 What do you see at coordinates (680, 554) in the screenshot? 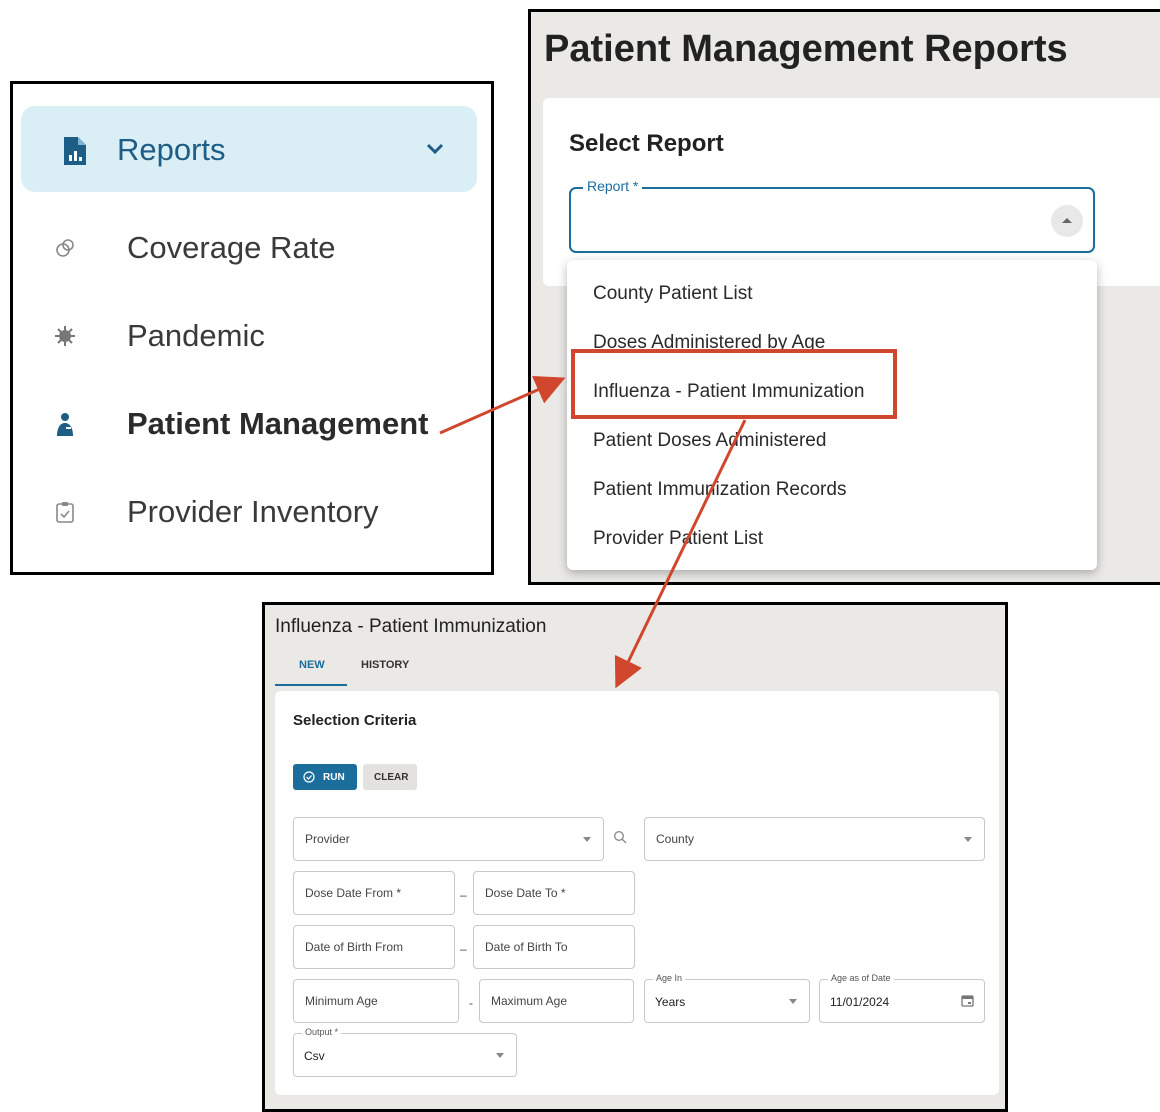
I see `arrow-to-report-form` at bounding box center [680, 554].